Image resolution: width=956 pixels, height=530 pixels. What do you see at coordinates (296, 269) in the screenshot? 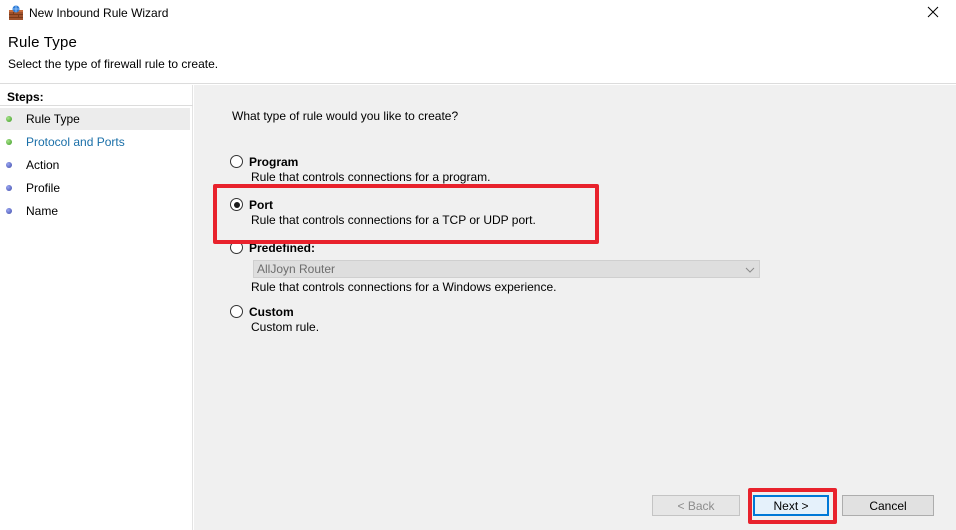
I see `predefined-select-value: AllJoyn Router` at bounding box center [296, 269].